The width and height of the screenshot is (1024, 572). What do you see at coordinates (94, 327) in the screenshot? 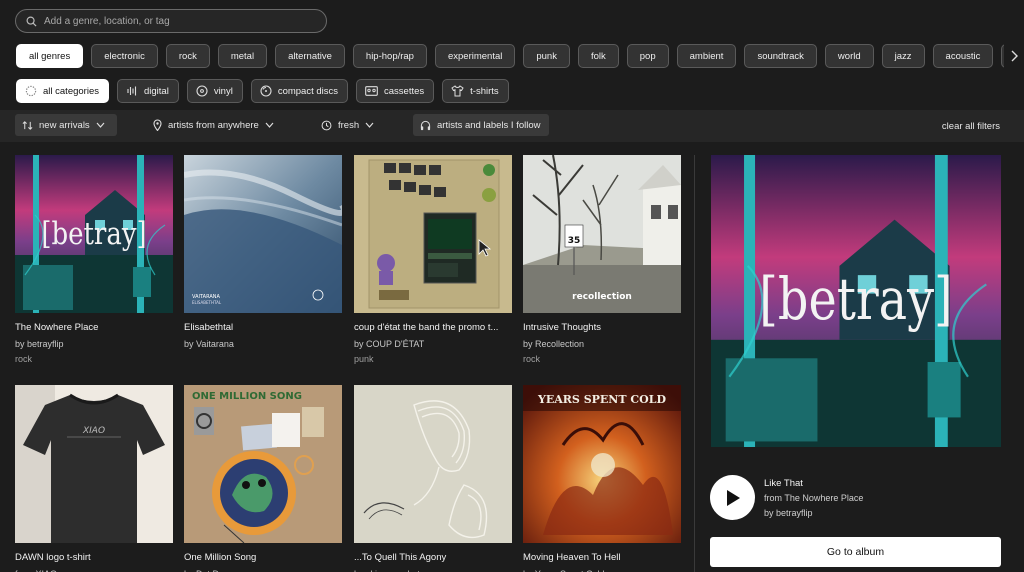
I see `album-title: The Nowhere Place` at bounding box center [94, 327].